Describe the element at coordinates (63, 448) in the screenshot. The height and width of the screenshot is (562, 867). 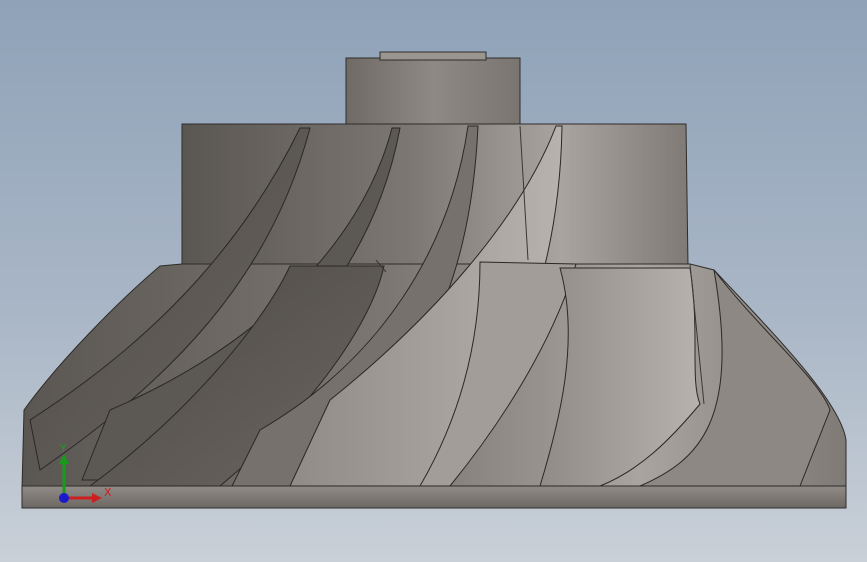
I see `y-axis-label: Y` at that location.